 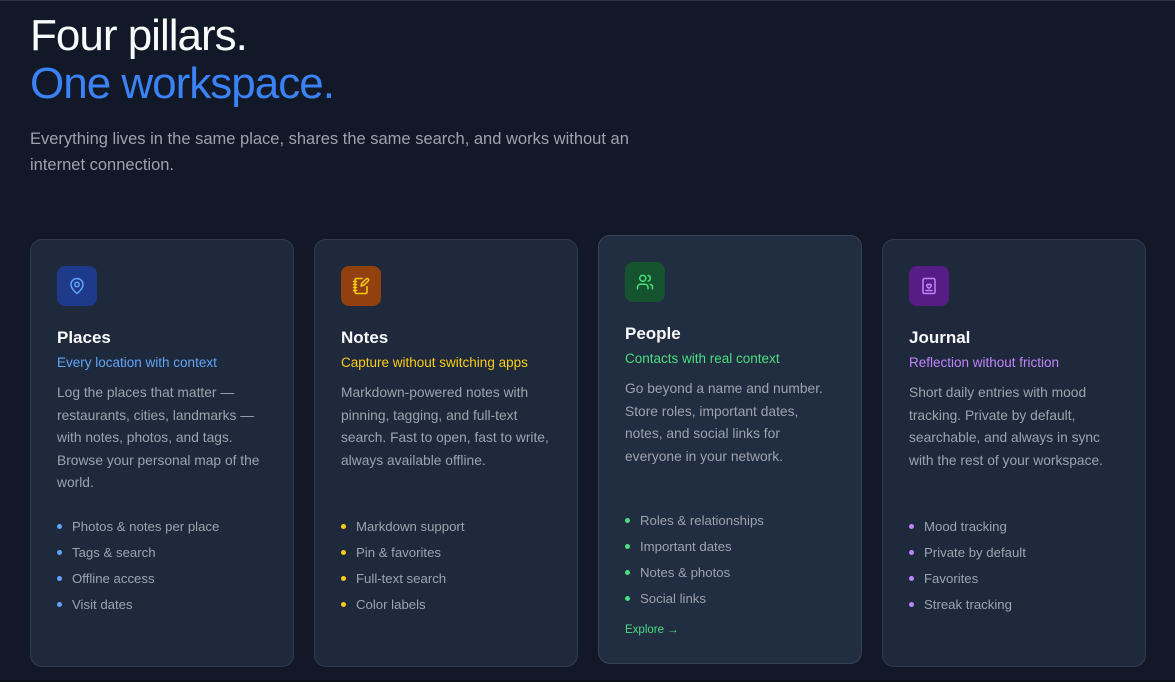 I want to click on feature-item: Private by default, so click(x=967, y=553).